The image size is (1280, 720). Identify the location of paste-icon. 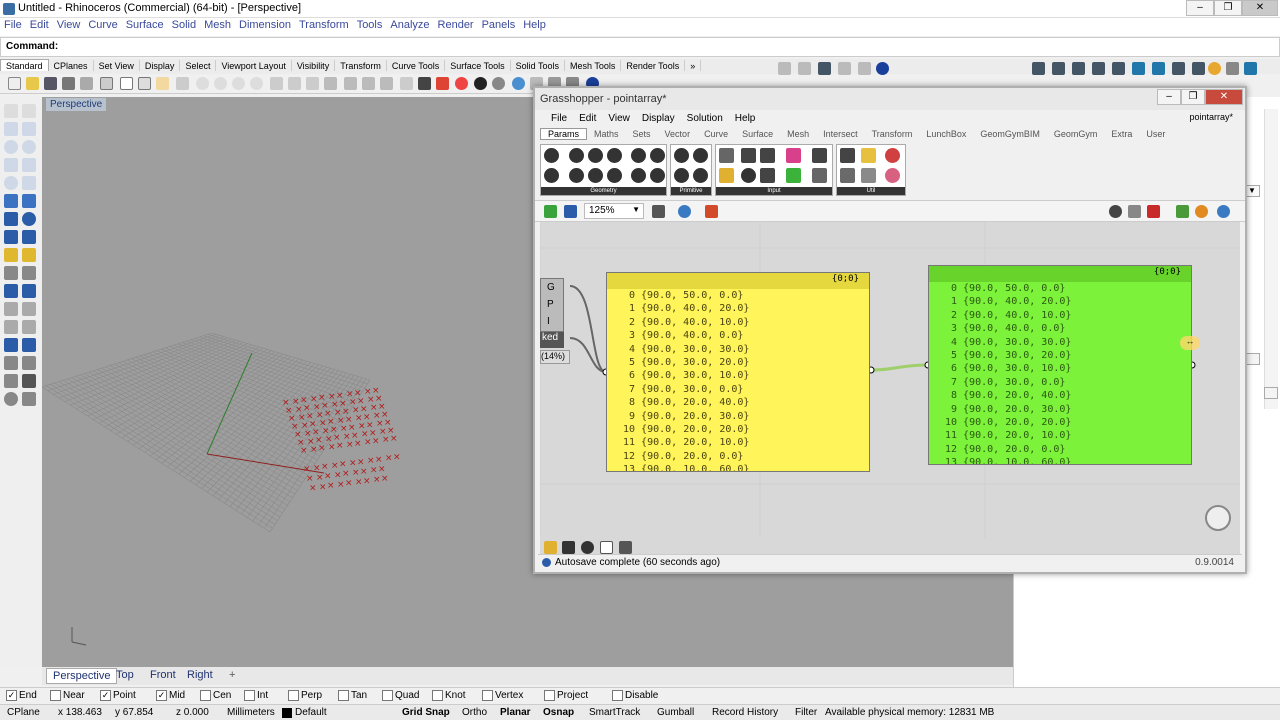
(144, 83).